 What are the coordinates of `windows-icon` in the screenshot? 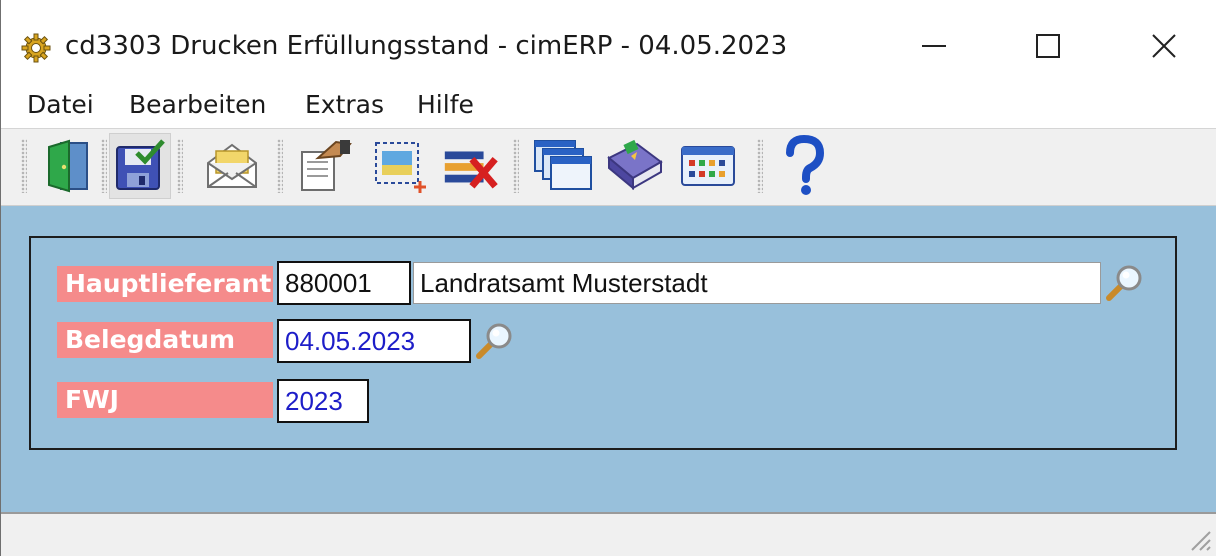 It's located at (563, 165).